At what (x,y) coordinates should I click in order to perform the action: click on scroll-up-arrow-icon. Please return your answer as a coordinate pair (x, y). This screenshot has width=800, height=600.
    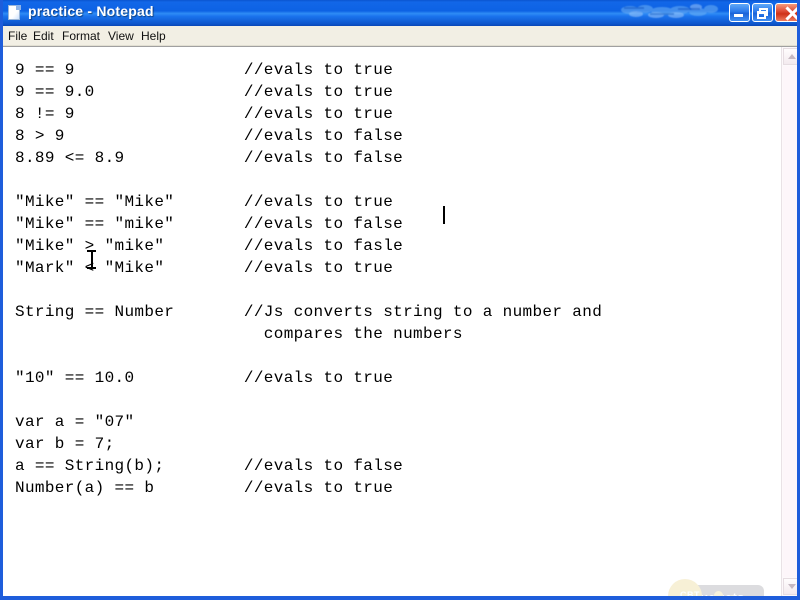
    Looking at the image, I should click on (792, 56).